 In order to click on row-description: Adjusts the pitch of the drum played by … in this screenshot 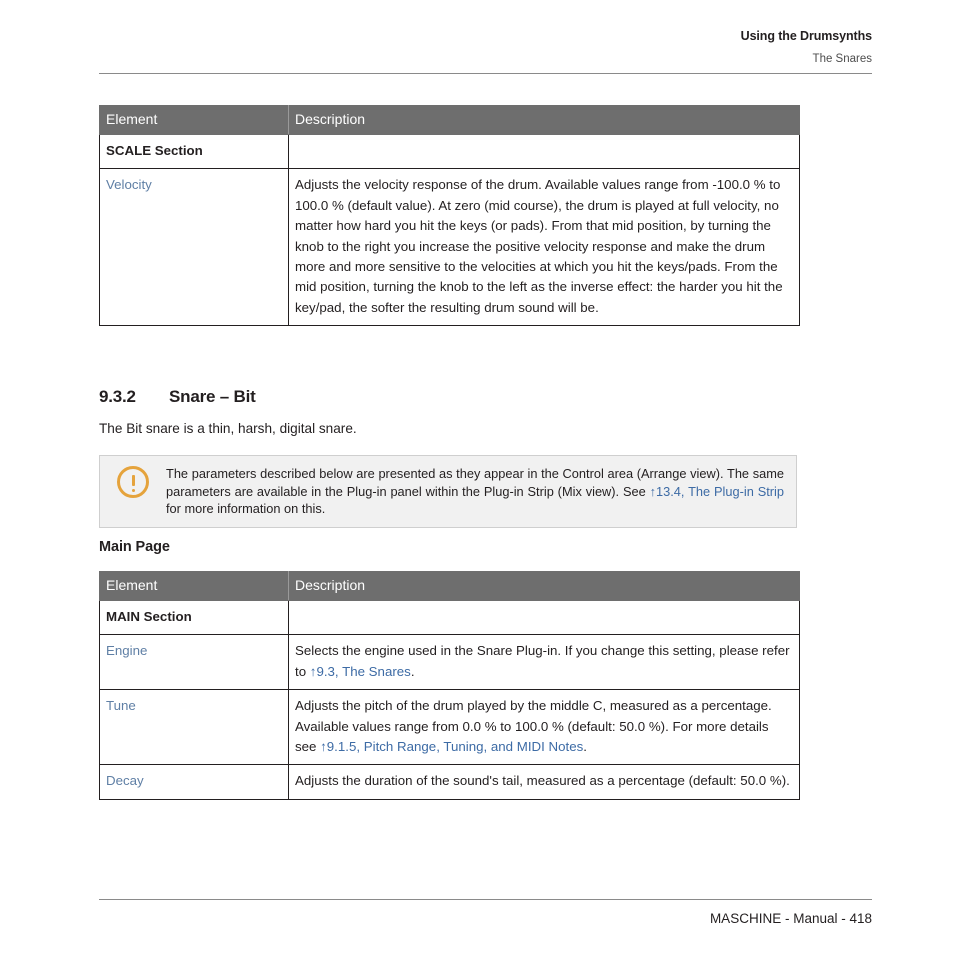, I will do `click(544, 727)`.